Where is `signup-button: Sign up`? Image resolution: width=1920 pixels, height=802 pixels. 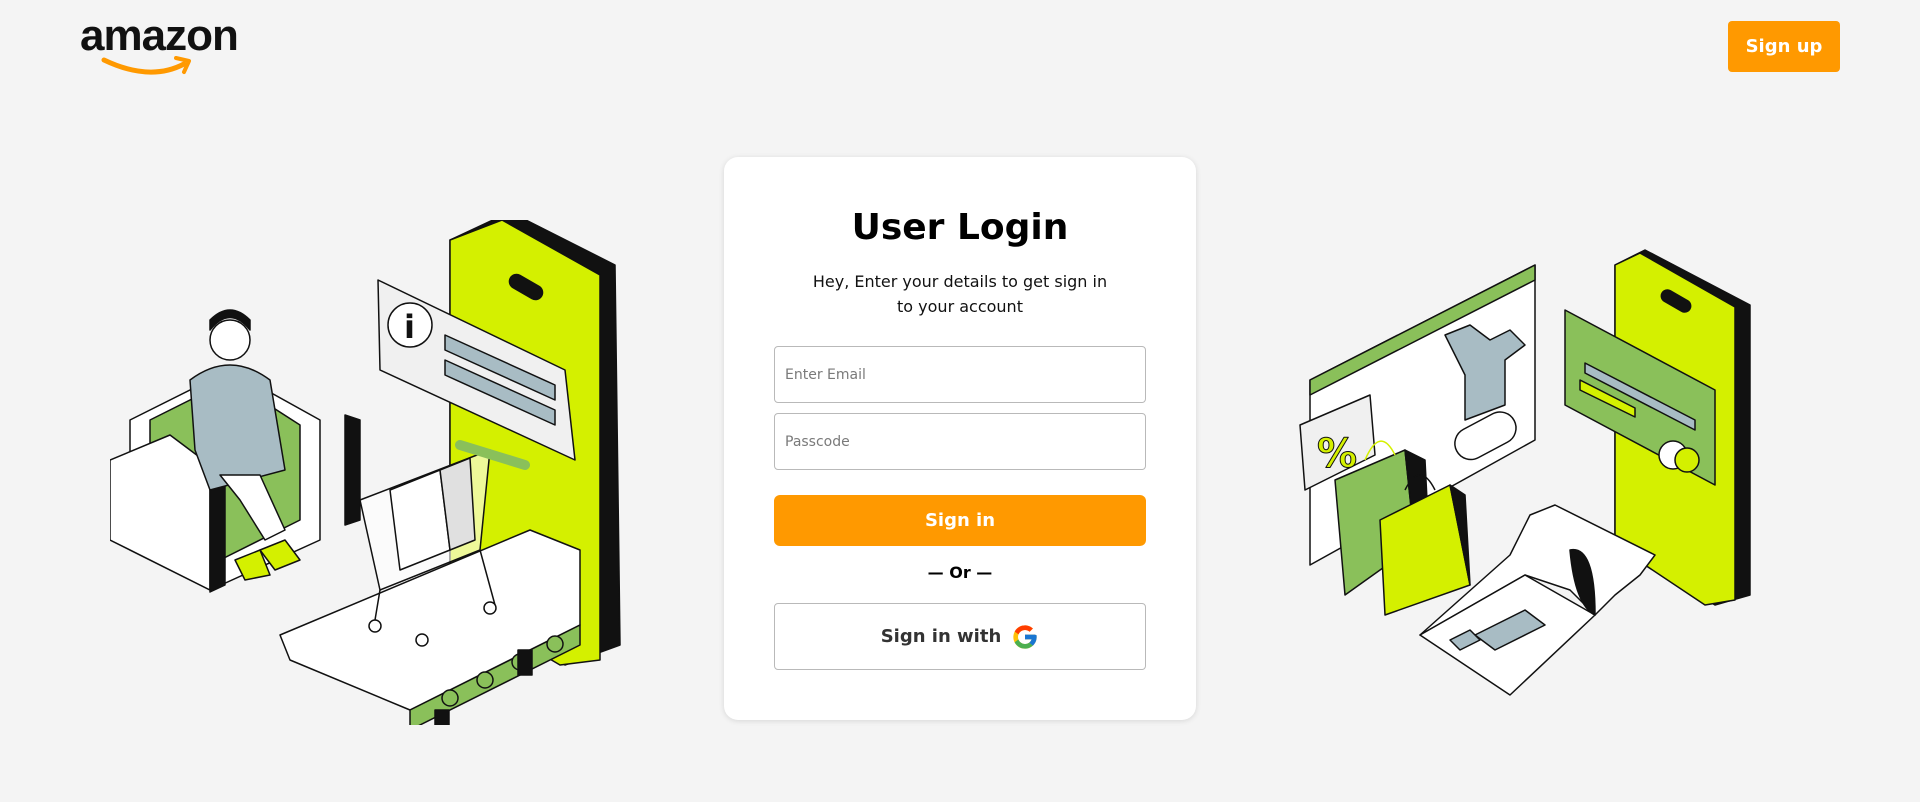 signup-button: Sign up is located at coordinates (1784, 46).